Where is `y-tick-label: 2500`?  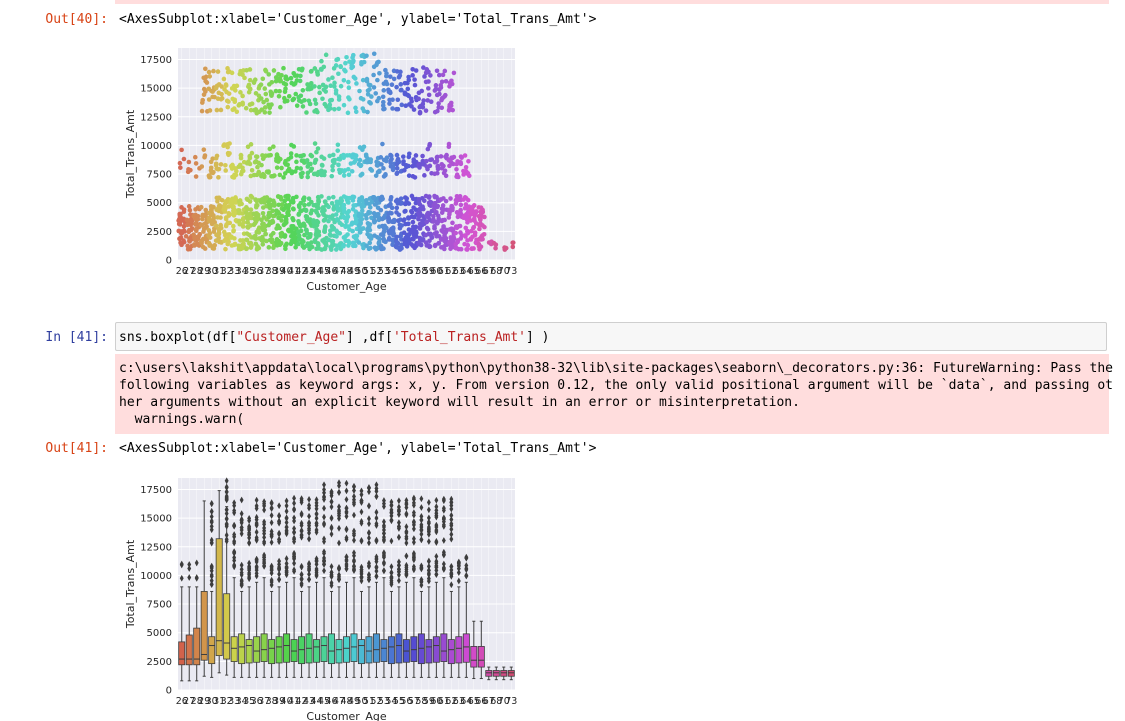 y-tick-label: 2500 is located at coordinates (159, 662).